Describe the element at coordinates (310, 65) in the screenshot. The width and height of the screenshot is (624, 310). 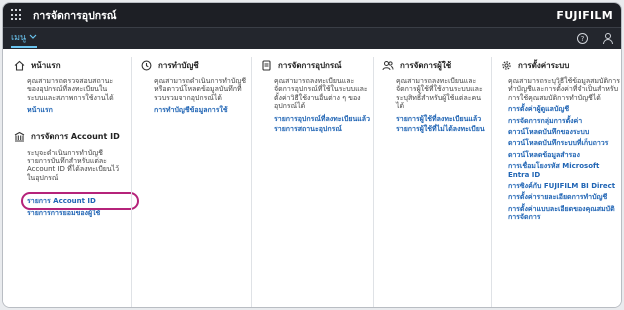
I see `devices-title: การจัดการอุปกรณ์` at that location.